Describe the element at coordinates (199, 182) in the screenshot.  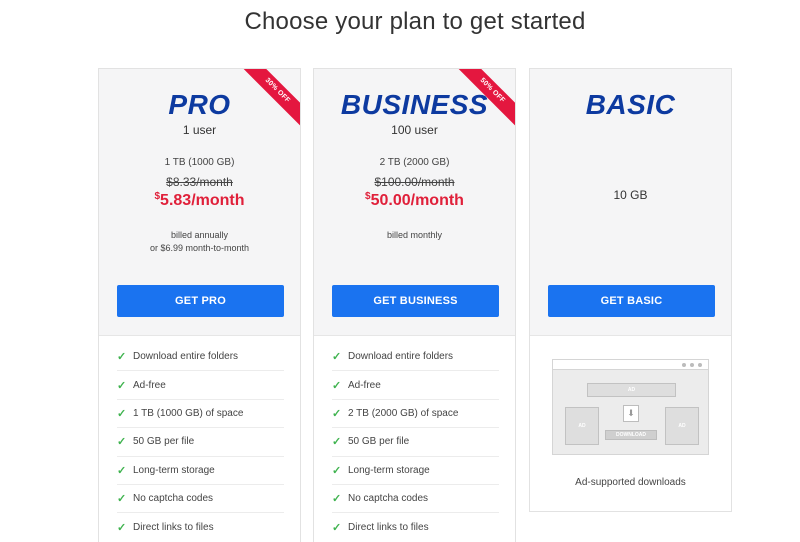
I see `old-price: $8.33/month` at that location.